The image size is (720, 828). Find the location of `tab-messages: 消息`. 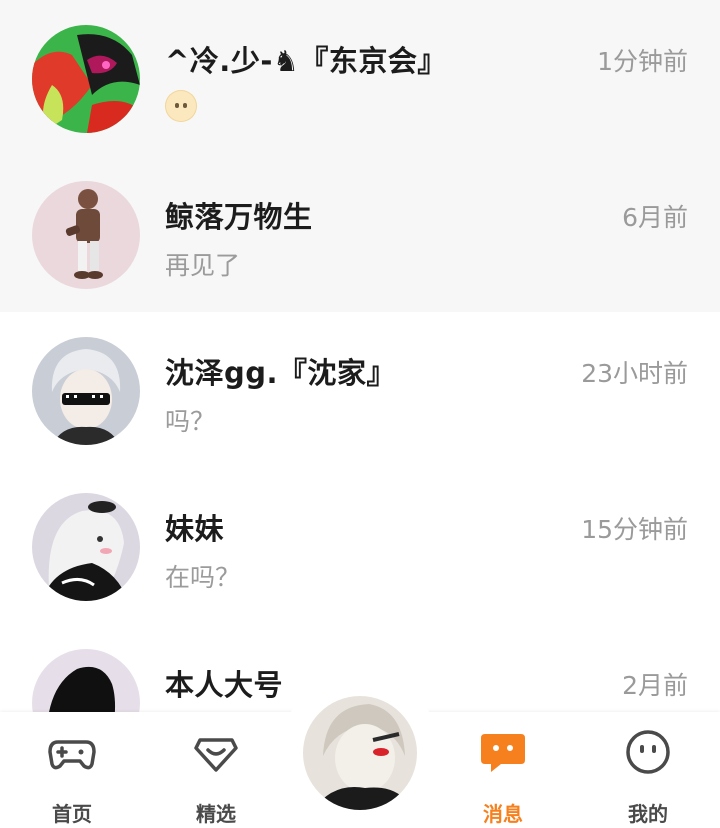

tab-messages: 消息 is located at coordinates (503, 777).